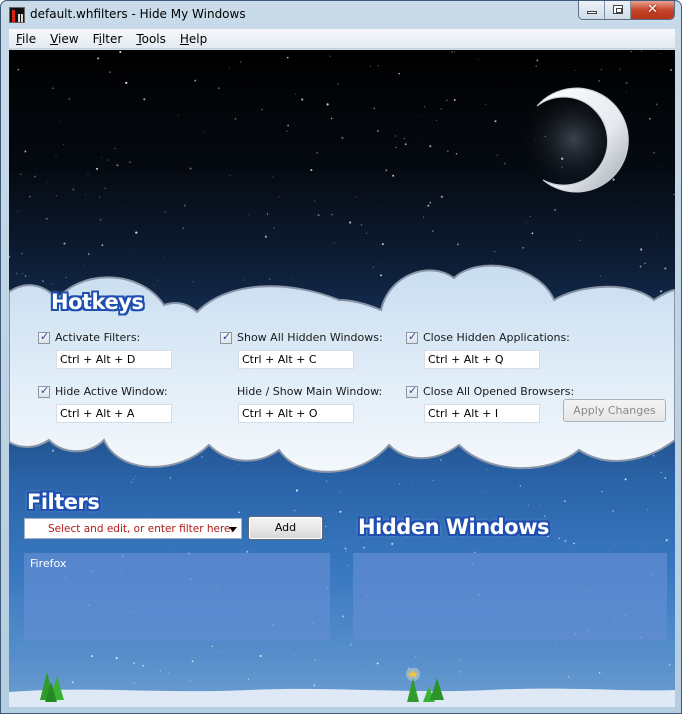  Describe the element at coordinates (482, 359) in the screenshot. I see `close-hidden-applications-hotkey-input` at that location.